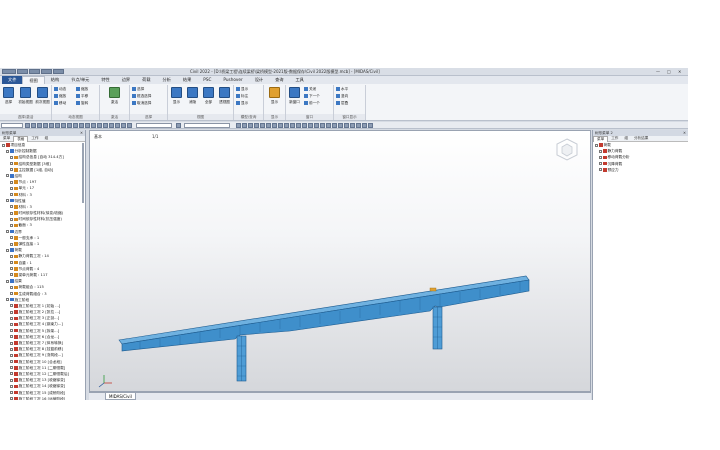 The image size is (720, 450). I want to click on label-button: 标注, so click(242, 96).